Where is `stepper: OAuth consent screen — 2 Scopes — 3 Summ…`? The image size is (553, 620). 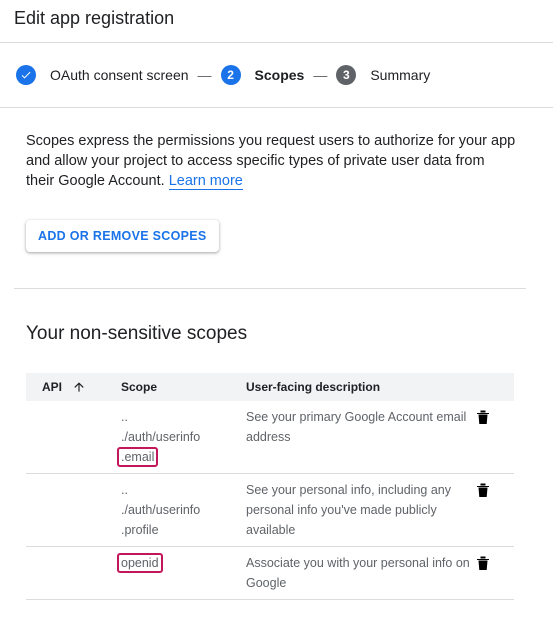
stepper: OAuth consent screen — 2 Scopes — 3 Summ… is located at coordinates (276, 75).